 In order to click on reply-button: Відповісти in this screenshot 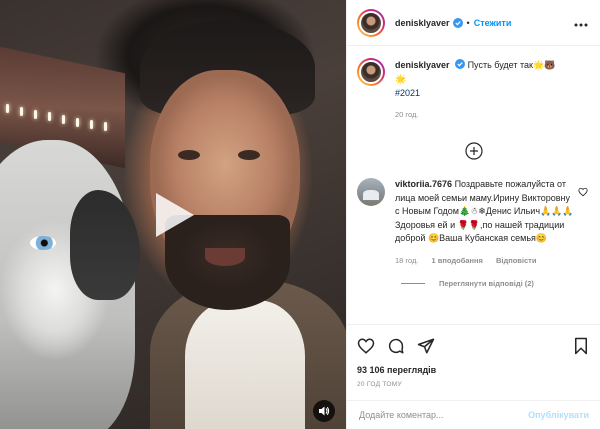, I will do `click(516, 261)`.